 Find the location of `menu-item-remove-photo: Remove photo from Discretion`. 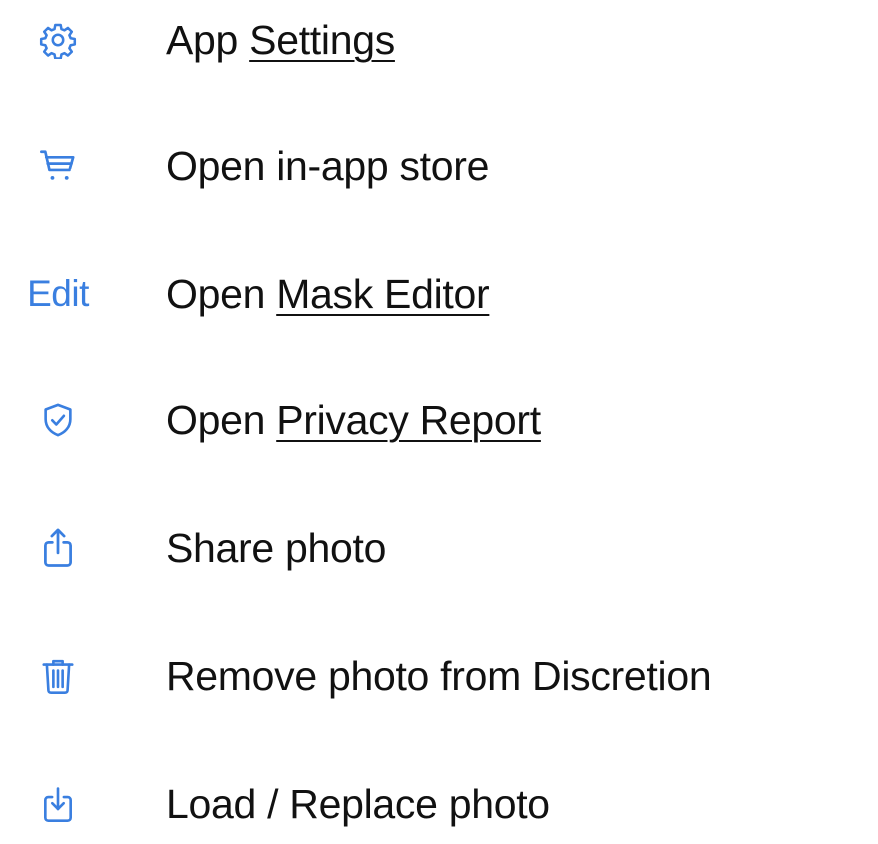

menu-item-remove-photo: Remove photo from Discretion is located at coordinates (439, 676).